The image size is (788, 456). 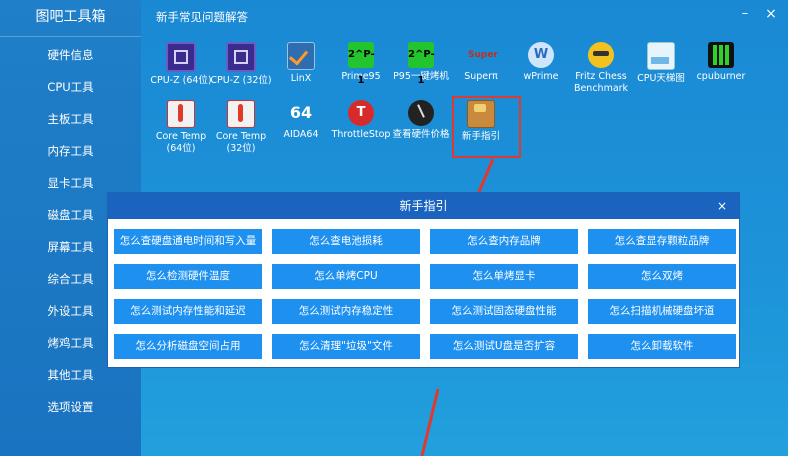 I want to click on question-button: 怎么分析磁盘空间占用, so click(x=188, y=346).